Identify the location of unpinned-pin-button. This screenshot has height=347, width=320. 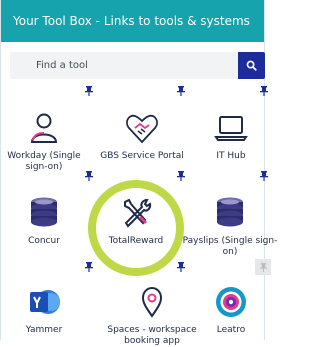
(263, 267).